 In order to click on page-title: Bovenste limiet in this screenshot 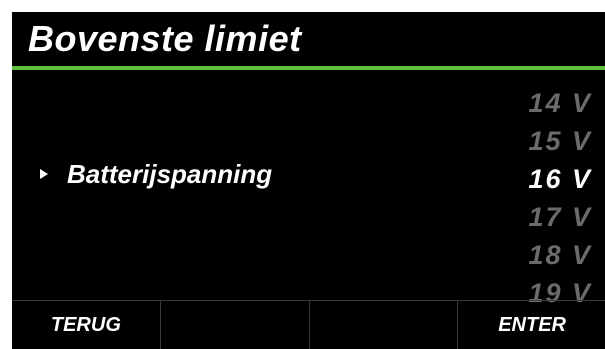, I will do `click(165, 38)`.